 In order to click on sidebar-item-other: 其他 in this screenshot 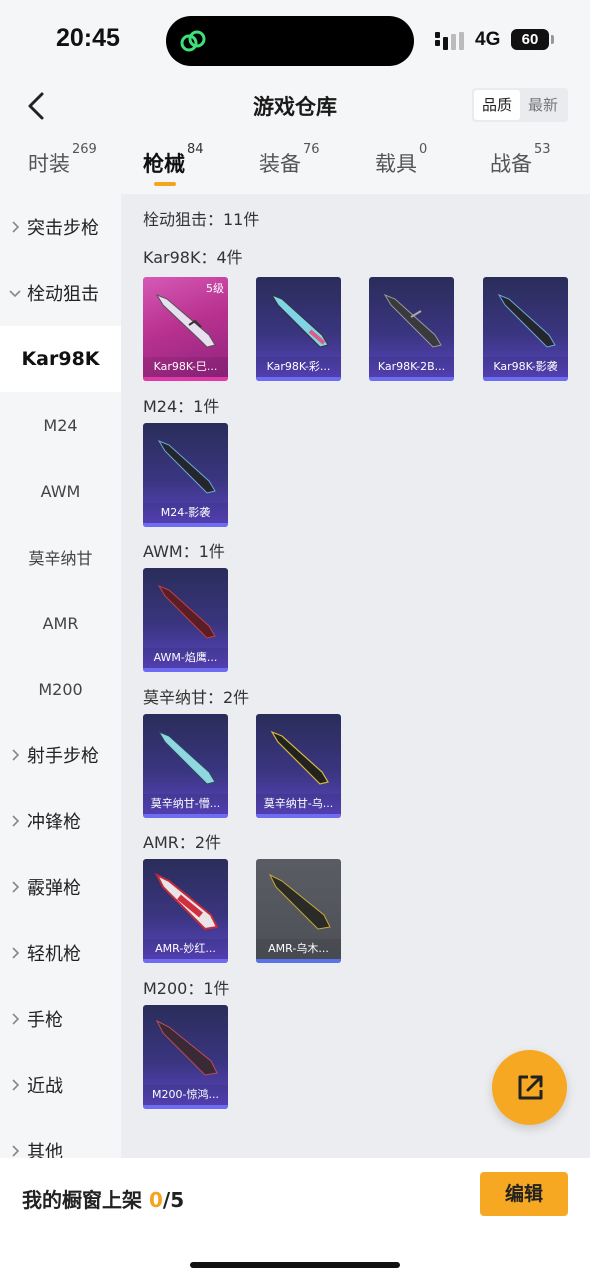, I will do `click(60, 1138)`.